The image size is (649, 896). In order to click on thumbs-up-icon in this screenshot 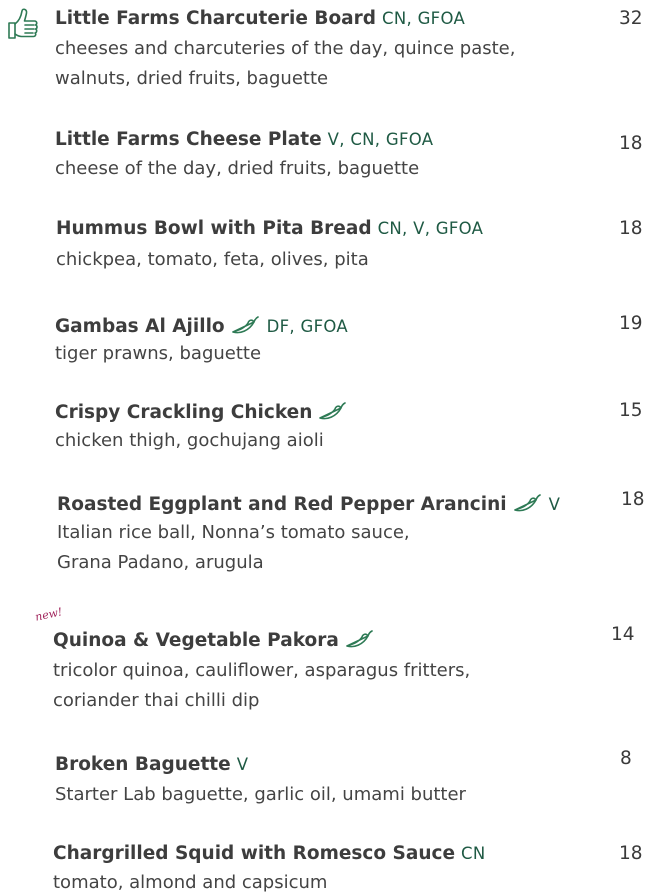, I will do `click(23, 23)`.